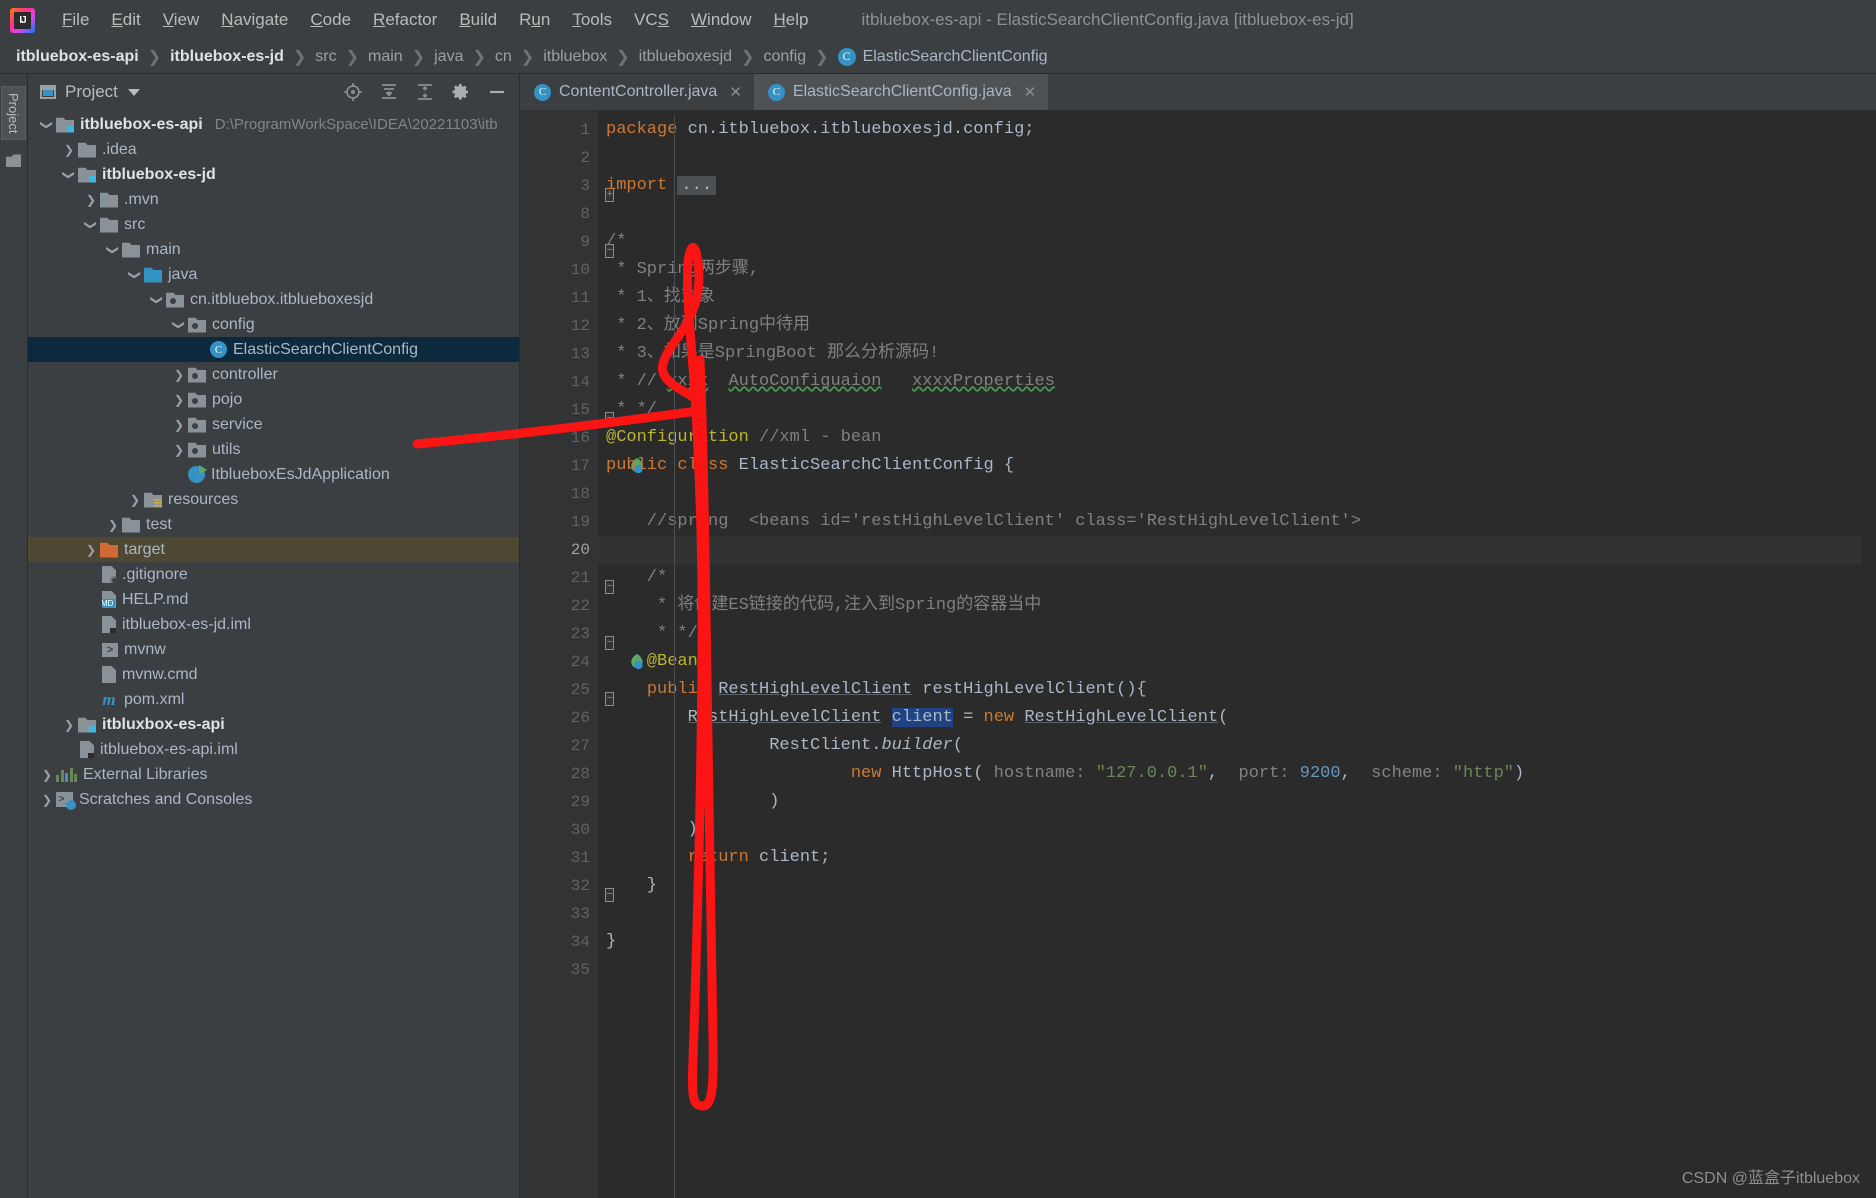 This screenshot has width=1876, height=1198. Describe the element at coordinates (559, 158) in the screenshot. I see `line-number-2: 2` at that location.